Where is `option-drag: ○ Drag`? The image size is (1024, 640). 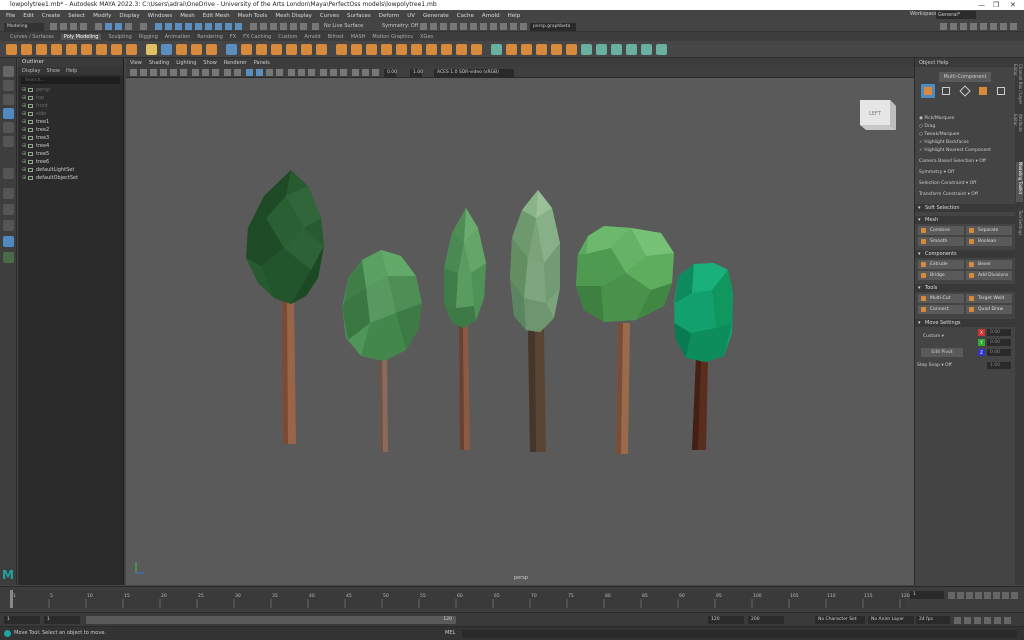
option-drag: ○ Drag is located at coordinates (927, 126).